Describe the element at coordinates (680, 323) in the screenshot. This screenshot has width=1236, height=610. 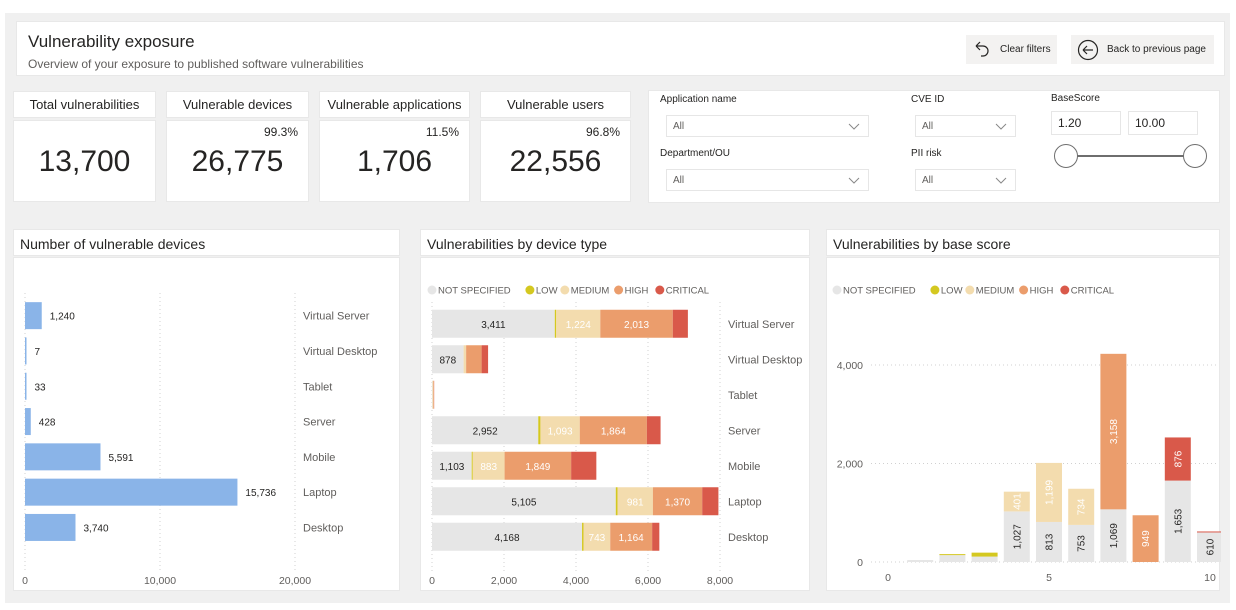
I see `bar-segment-virtual-server-critical` at that location.